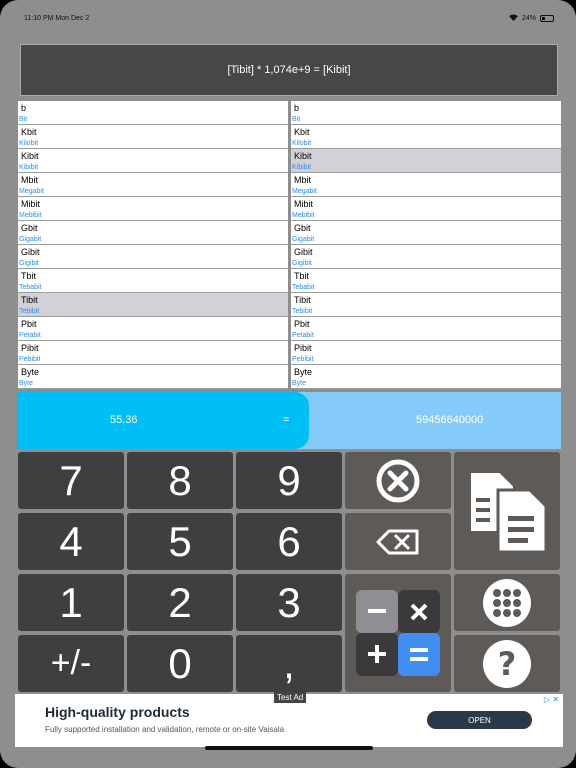  I want to click on unit-abbr: Tibit, so click(29, 300).